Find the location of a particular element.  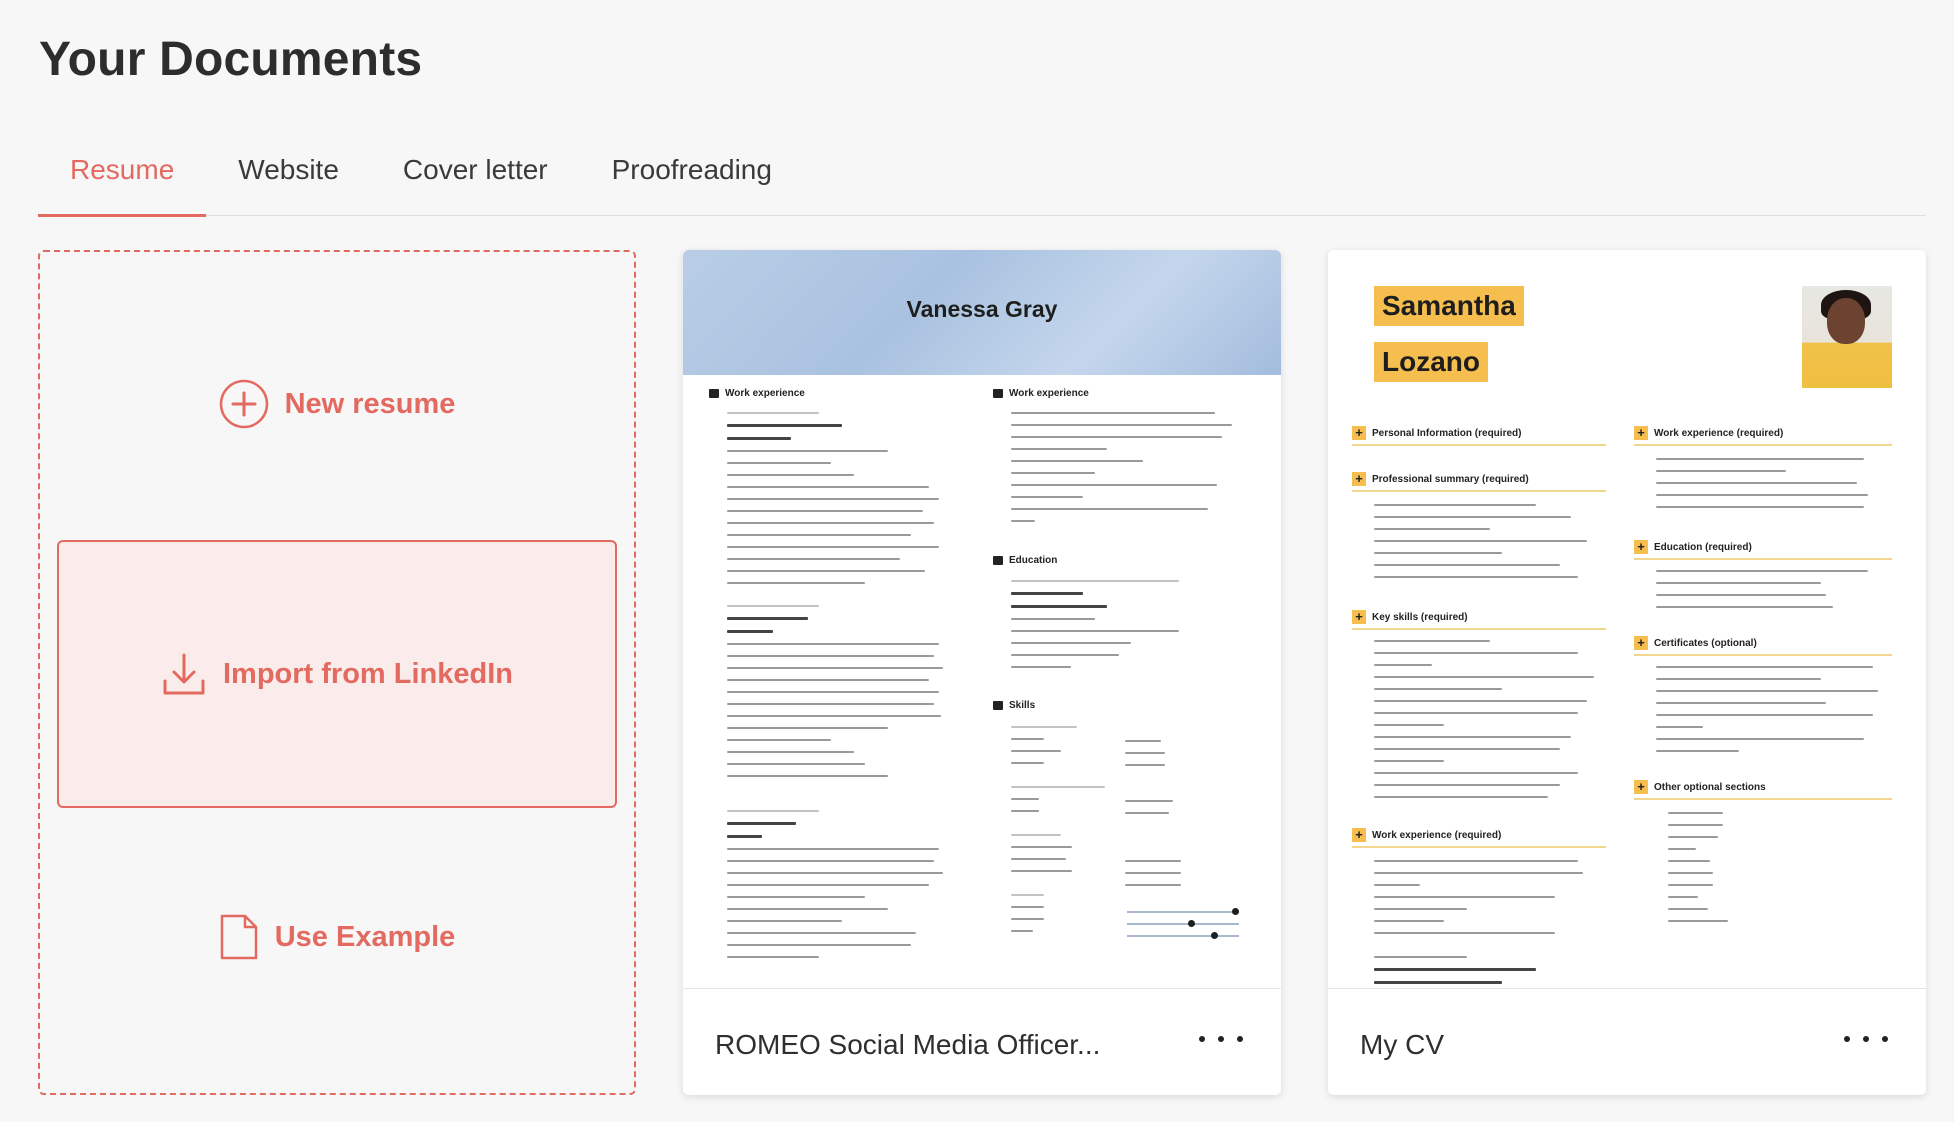

preview-section-heading: + Education (required) is located at coordinates (1693, 547).